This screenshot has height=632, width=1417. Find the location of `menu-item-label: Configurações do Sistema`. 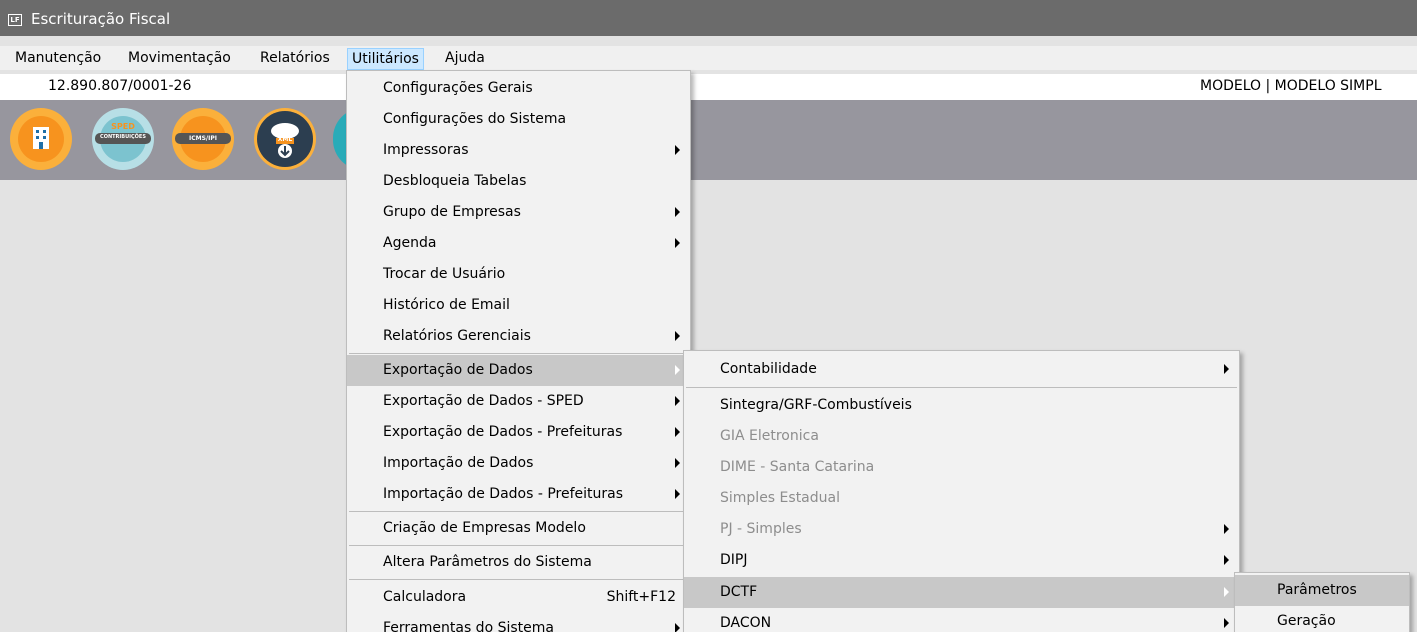

menu-item-label: Configurações do Sistema is located at coordinates (475, 119).